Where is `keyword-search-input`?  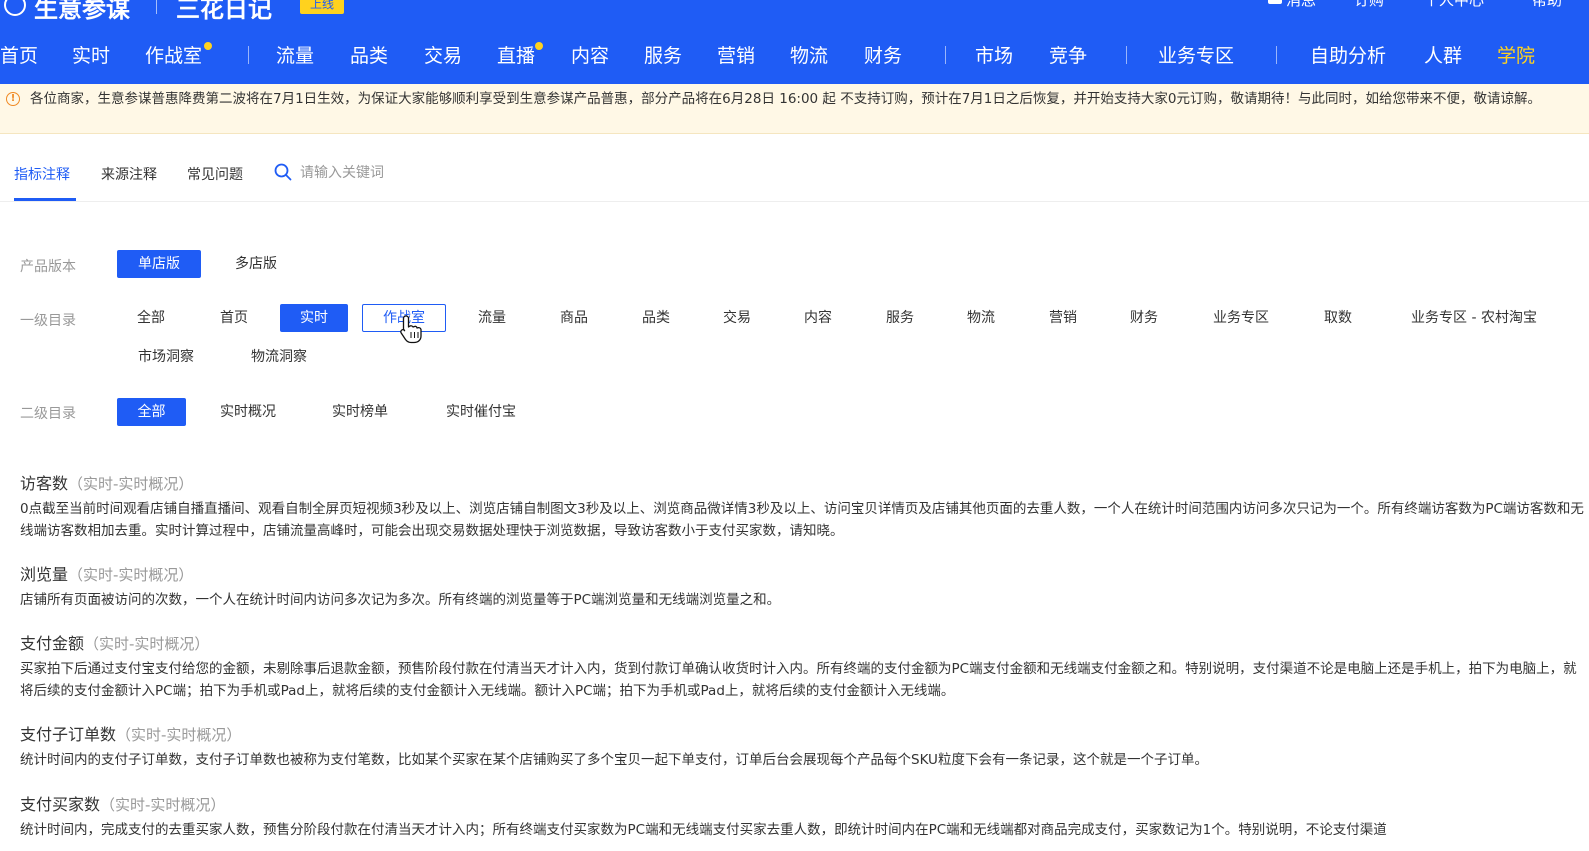 keyword-search-input is located at coordinates (410, 173).